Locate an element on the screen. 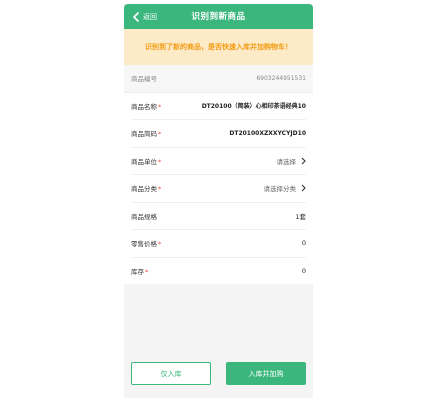  stock-only-button: 仅入库 is located at coordinates (171, 373).